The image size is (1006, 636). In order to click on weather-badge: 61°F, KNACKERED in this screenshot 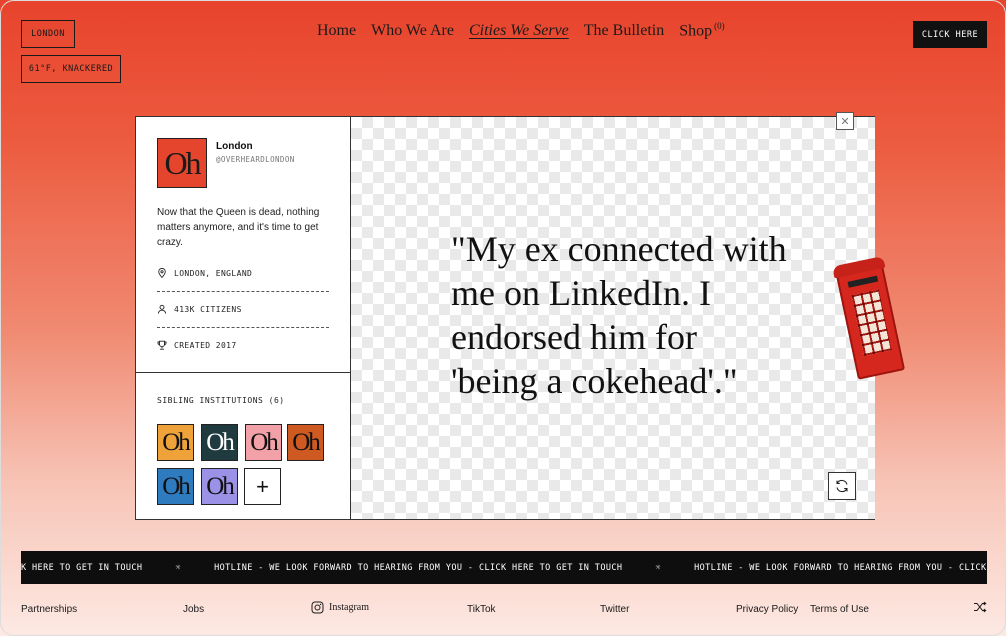, I will do `click(71, 69)`.